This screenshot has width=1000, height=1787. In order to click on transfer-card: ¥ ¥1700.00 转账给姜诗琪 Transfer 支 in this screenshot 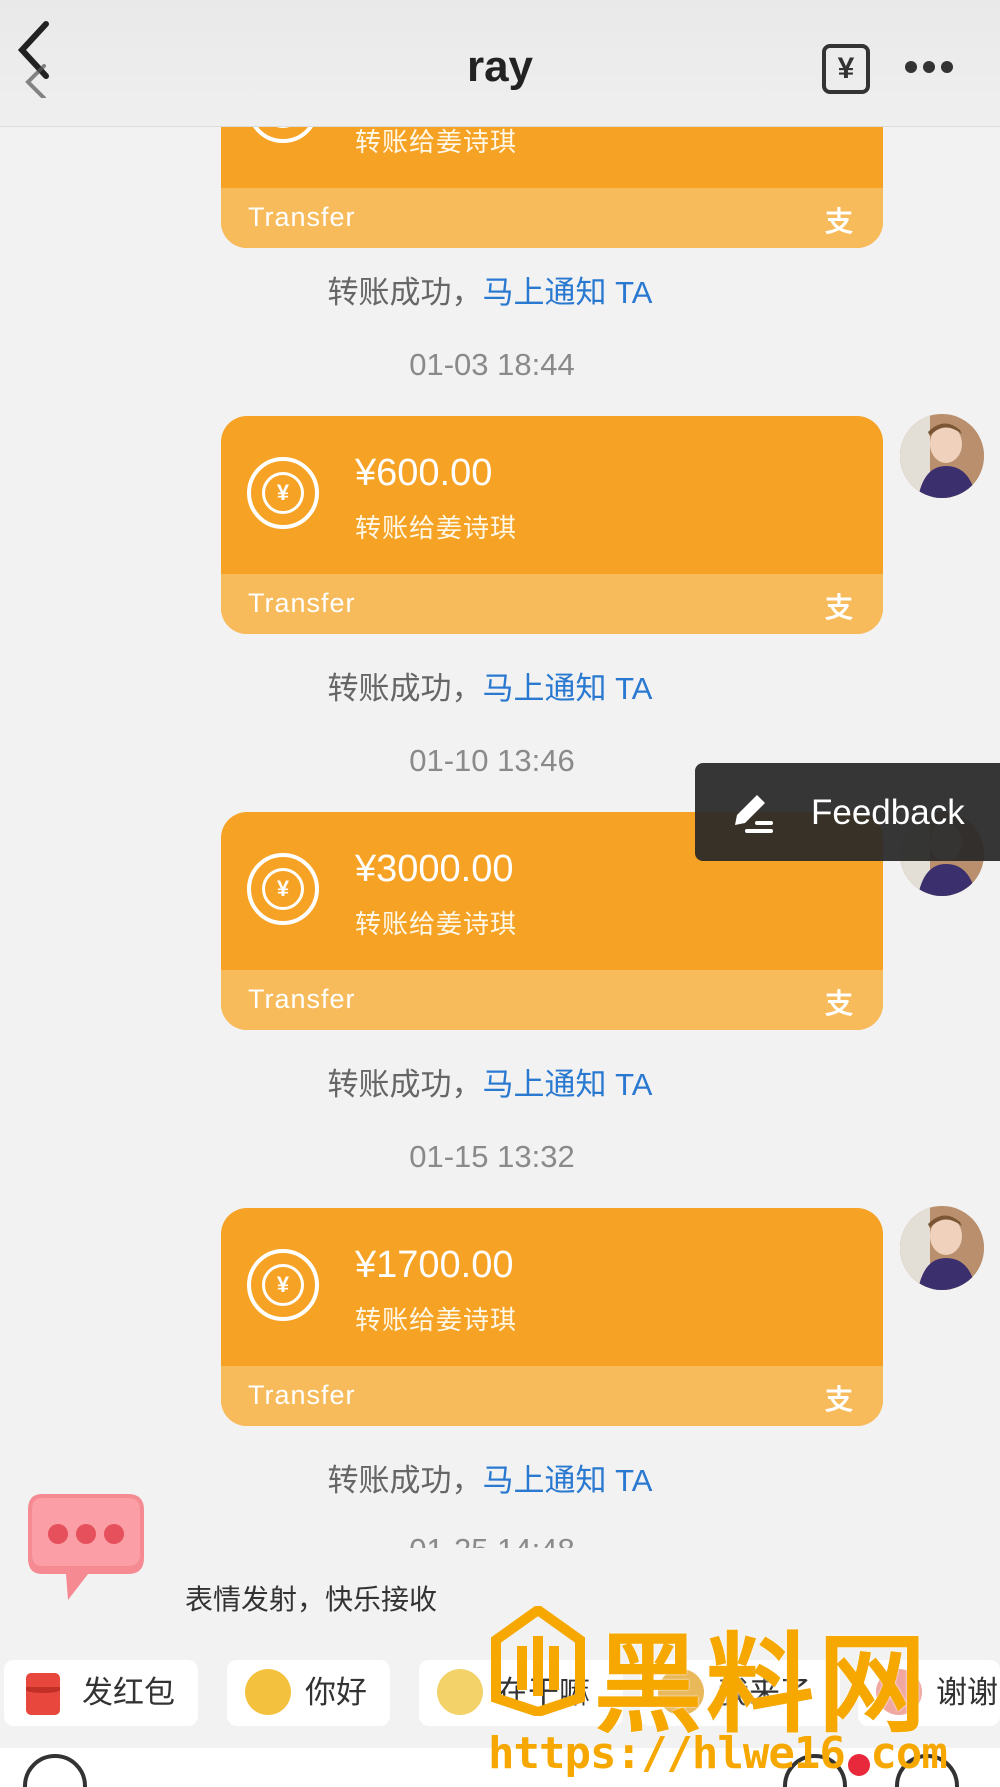, I will do `click(552, 1317)`.